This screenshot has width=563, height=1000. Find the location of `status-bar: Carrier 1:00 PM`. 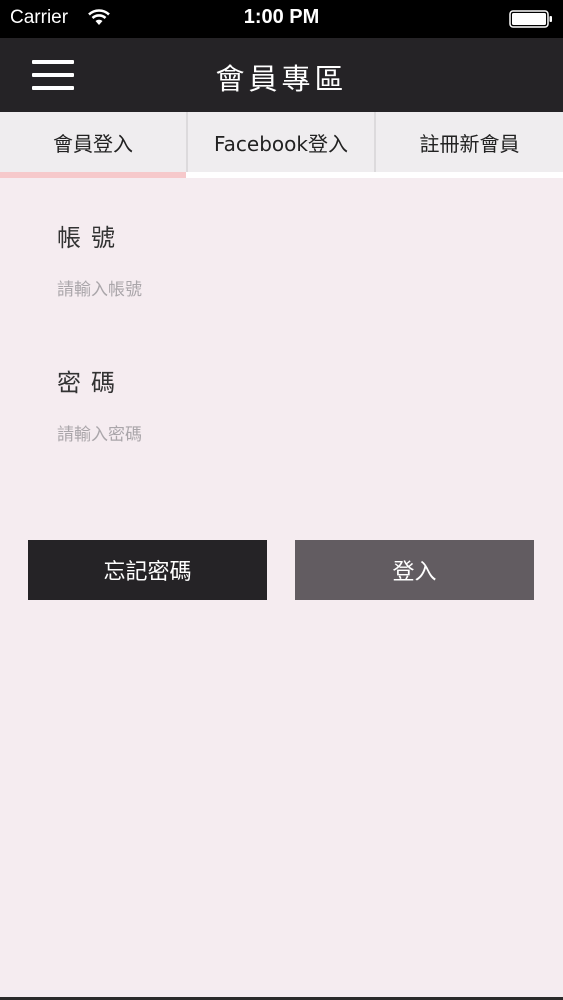

status-bar: Carrier 1:00 PM is located at coordinates (281, 19).